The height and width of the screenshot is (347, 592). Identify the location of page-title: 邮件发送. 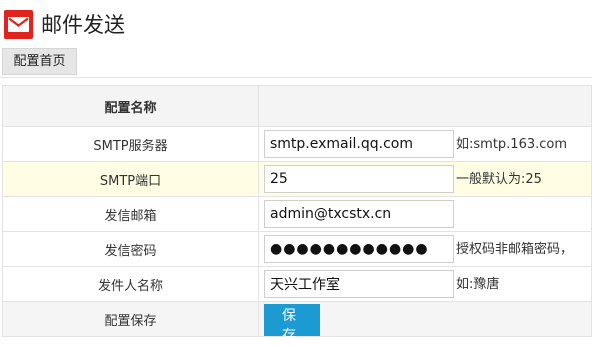
(83, 25).